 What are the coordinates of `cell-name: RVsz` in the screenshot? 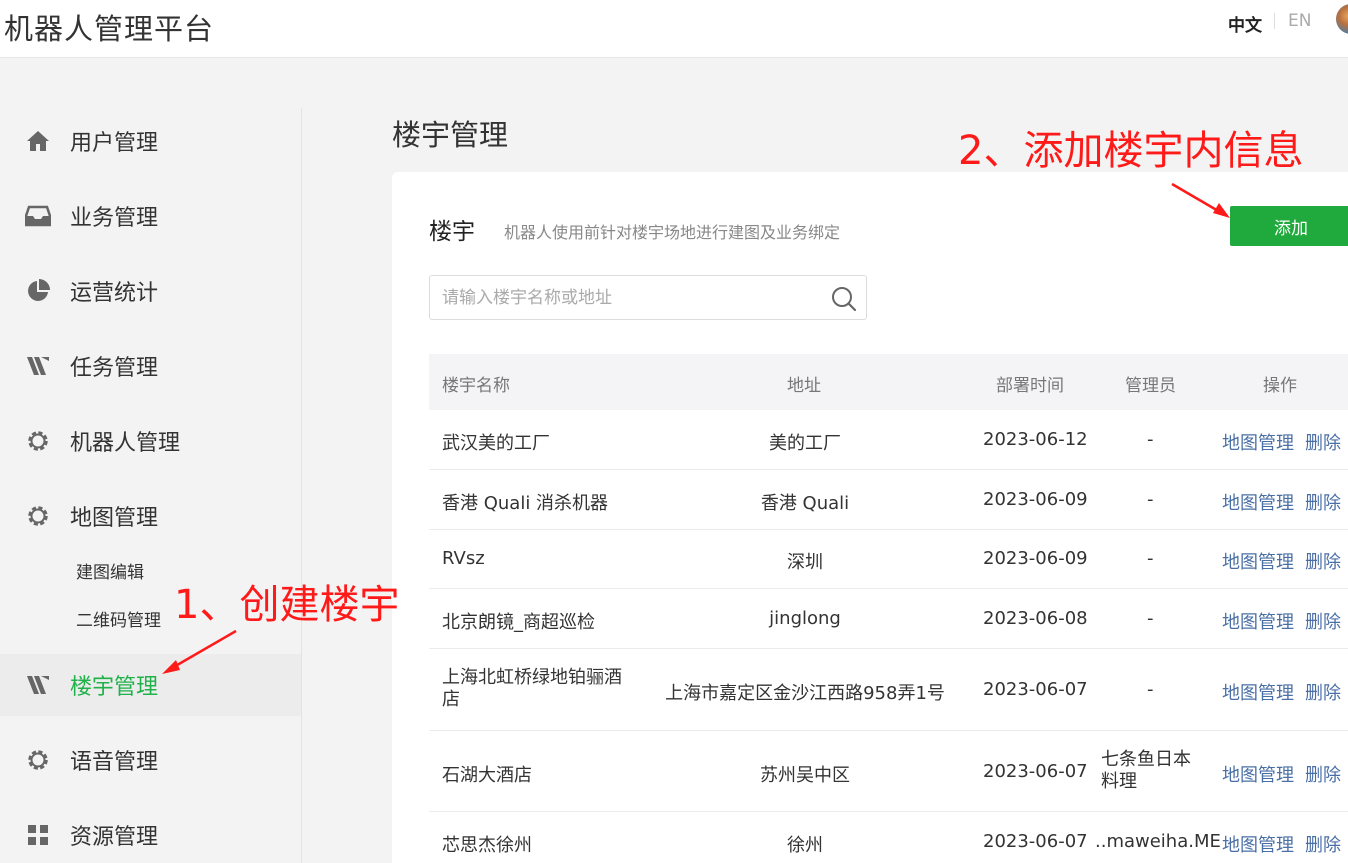 It's located at (463, 558).